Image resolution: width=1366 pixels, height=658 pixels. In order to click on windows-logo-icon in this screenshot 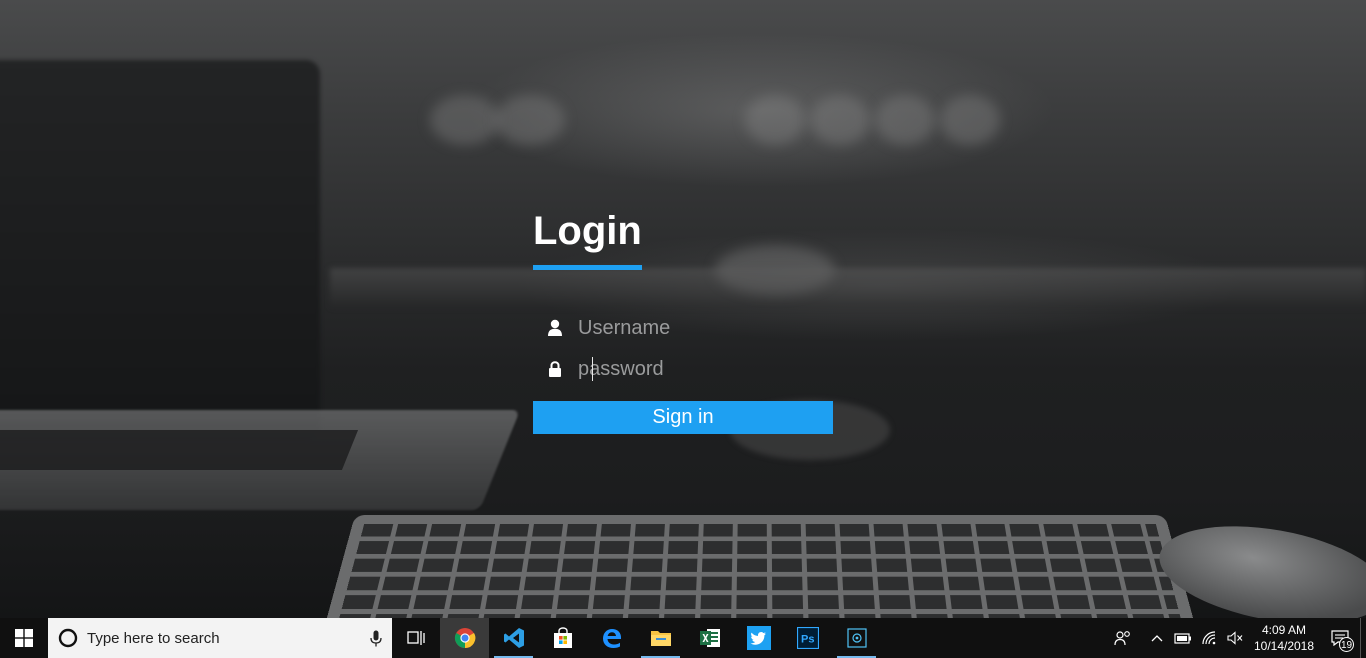, I will do `click(24, 638)`.